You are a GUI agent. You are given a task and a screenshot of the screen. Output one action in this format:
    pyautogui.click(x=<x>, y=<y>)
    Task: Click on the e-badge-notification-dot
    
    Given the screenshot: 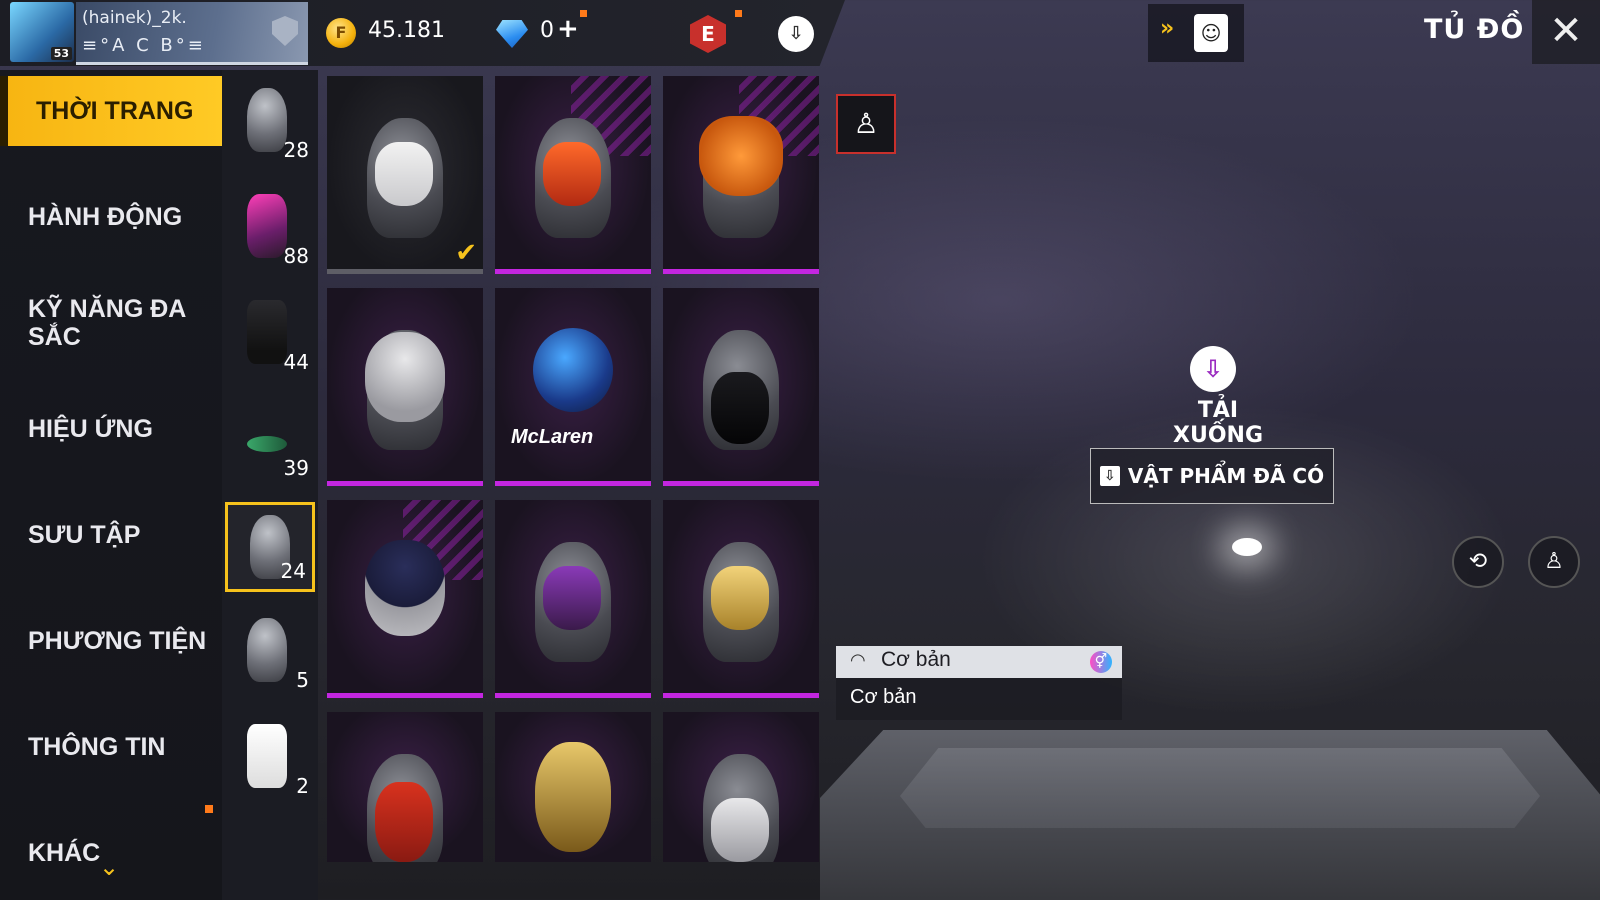 What is the action you would take?
    pyautogui.click(x=738, y=13)
    